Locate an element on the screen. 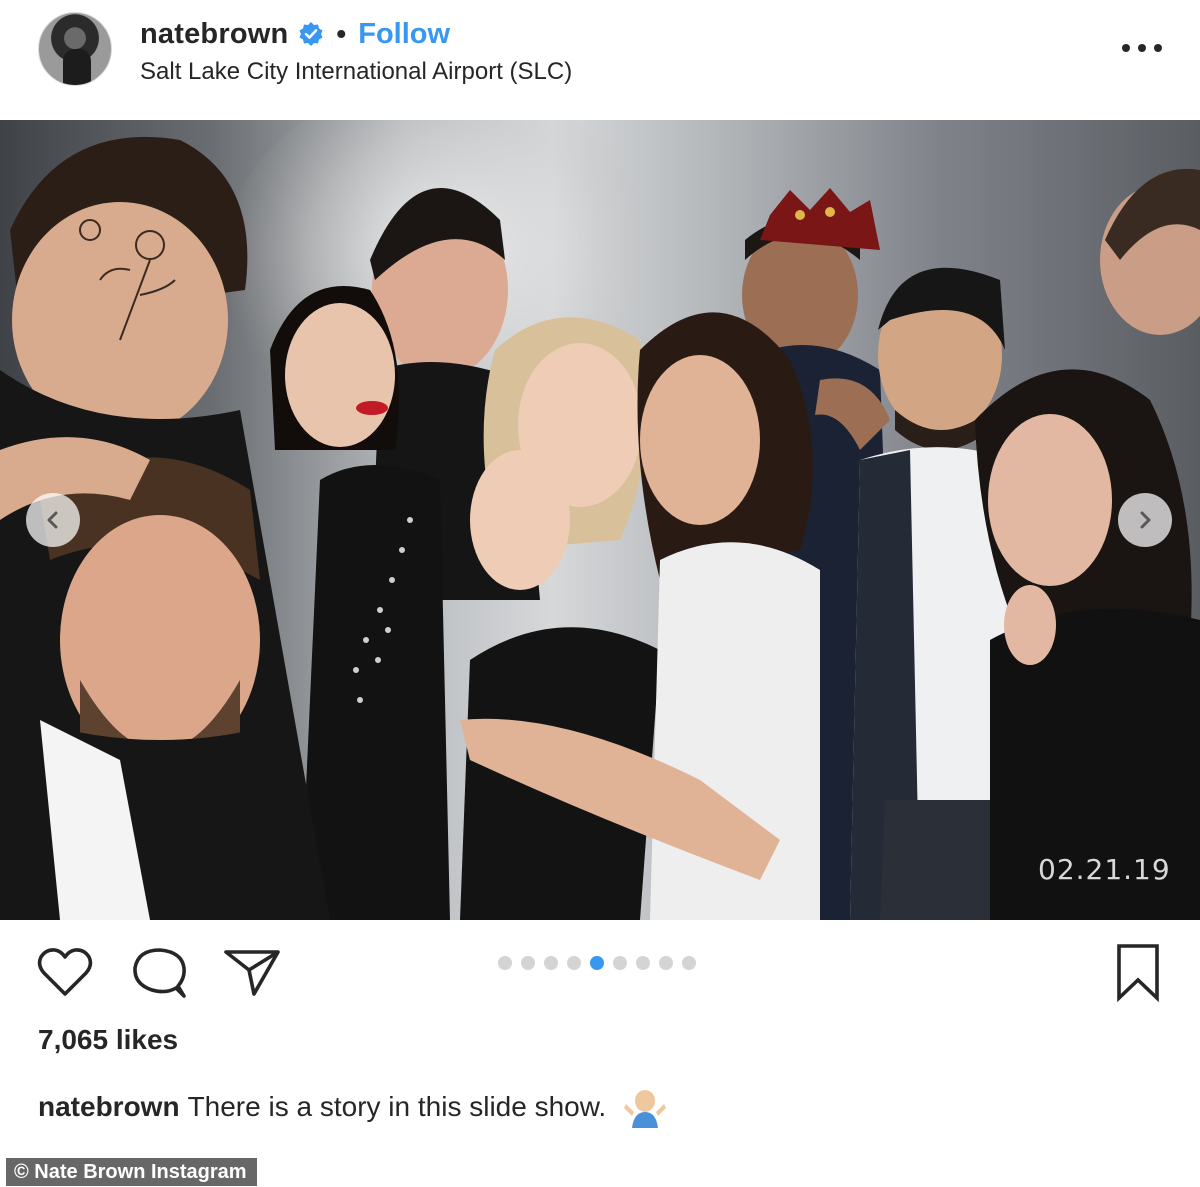 The image size is (1200, 1187). username-link: natebrown is located at coordinates (214, 34).